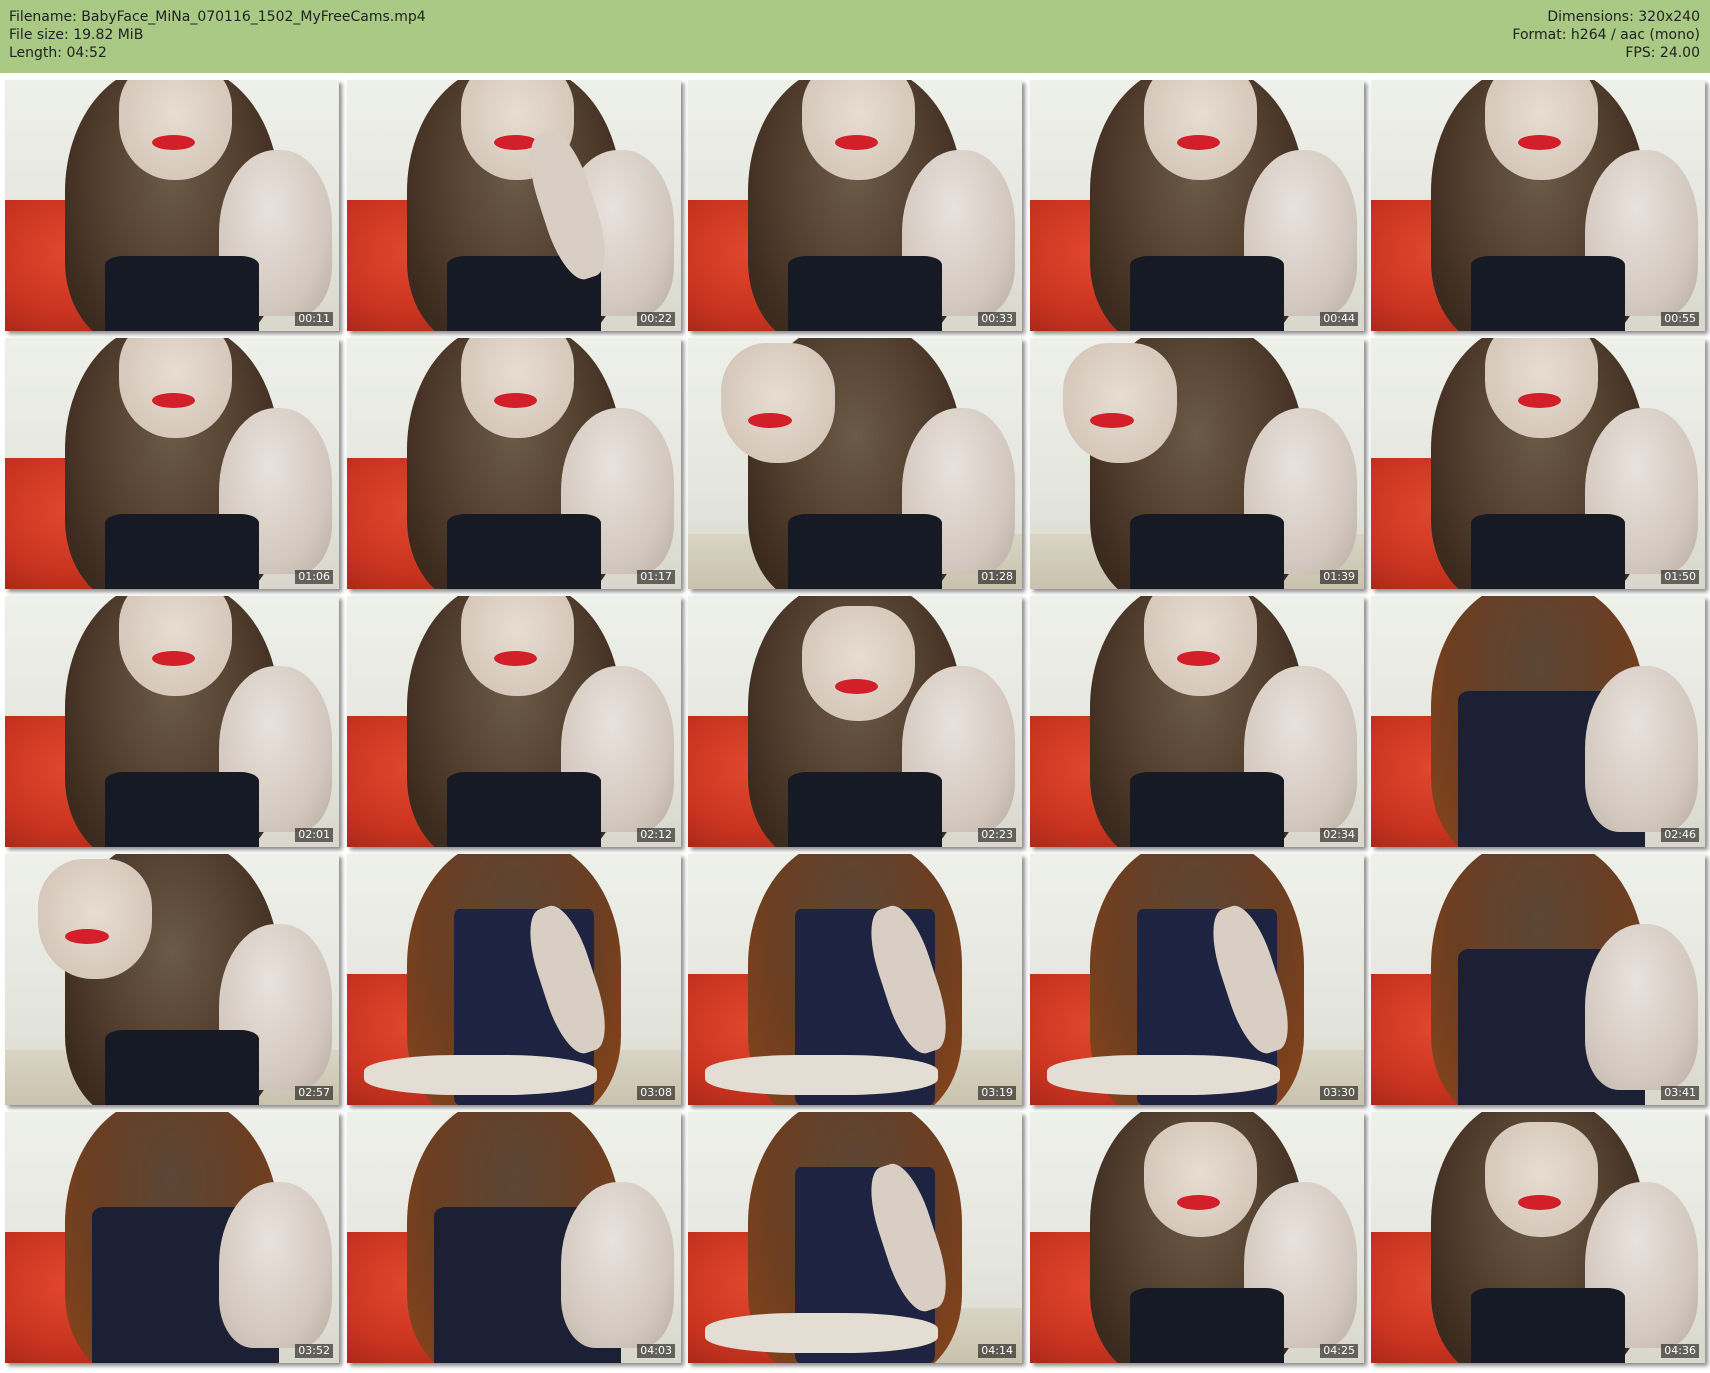 This screenshot has width=1710, height=1373. I want to click on thumbnail-timestamp: 02:12, so click(656, 835).